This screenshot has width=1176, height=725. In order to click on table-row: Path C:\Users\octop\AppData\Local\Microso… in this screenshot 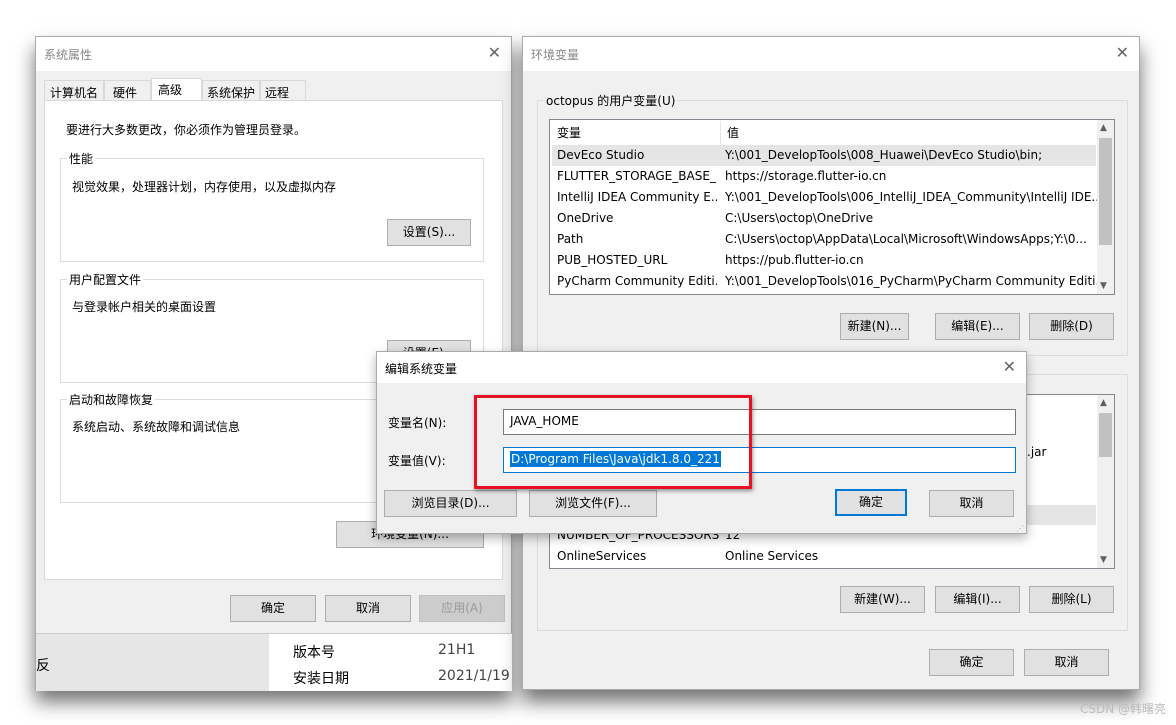, I will do `click(824, 239)`.